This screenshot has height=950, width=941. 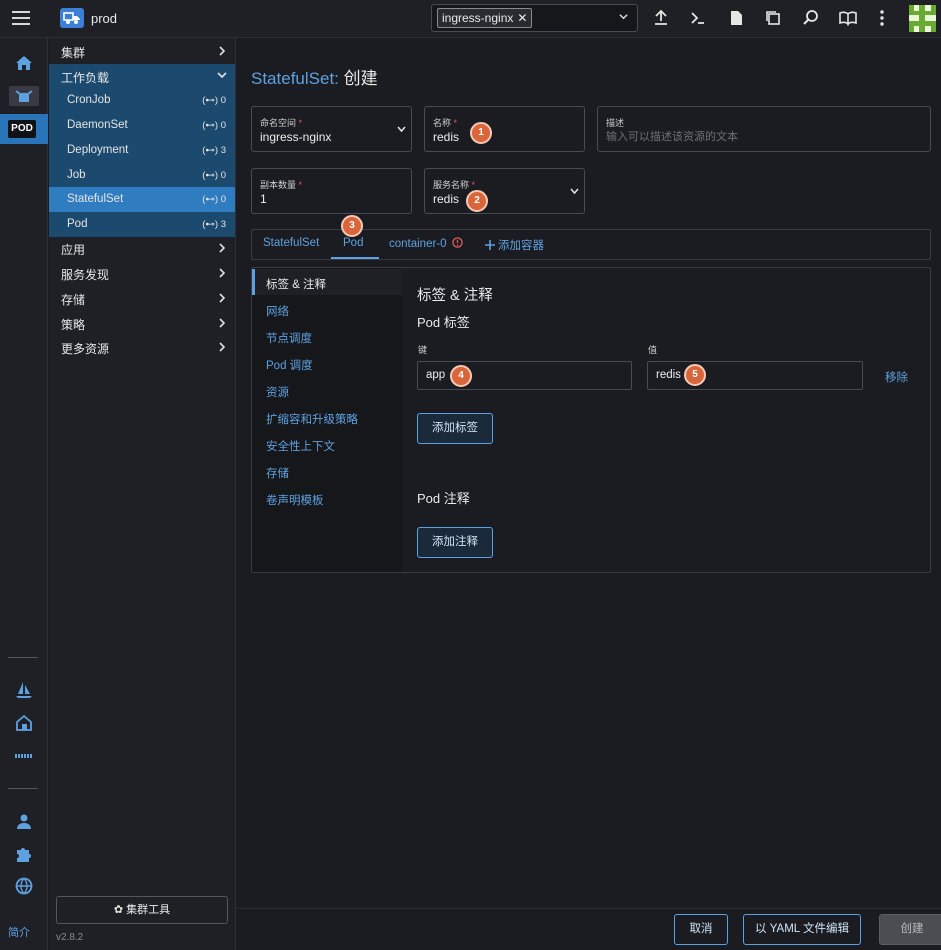 I want to click on panel-nav-pod-scheduling: Pod 调度, so click(x=327, y=363).